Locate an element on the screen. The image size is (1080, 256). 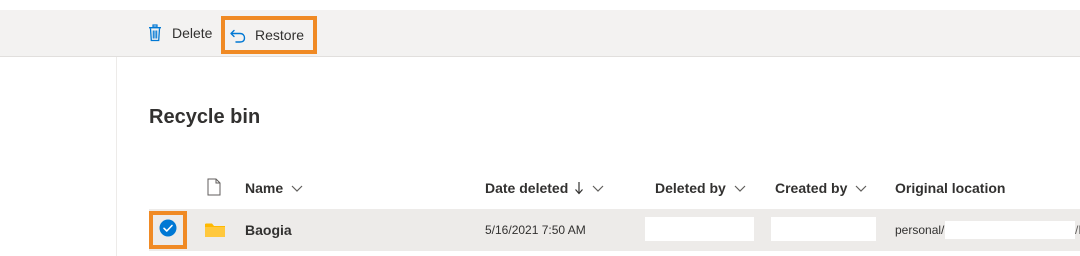
created-by-column-label: Created by is located at coordinates (811, 188).